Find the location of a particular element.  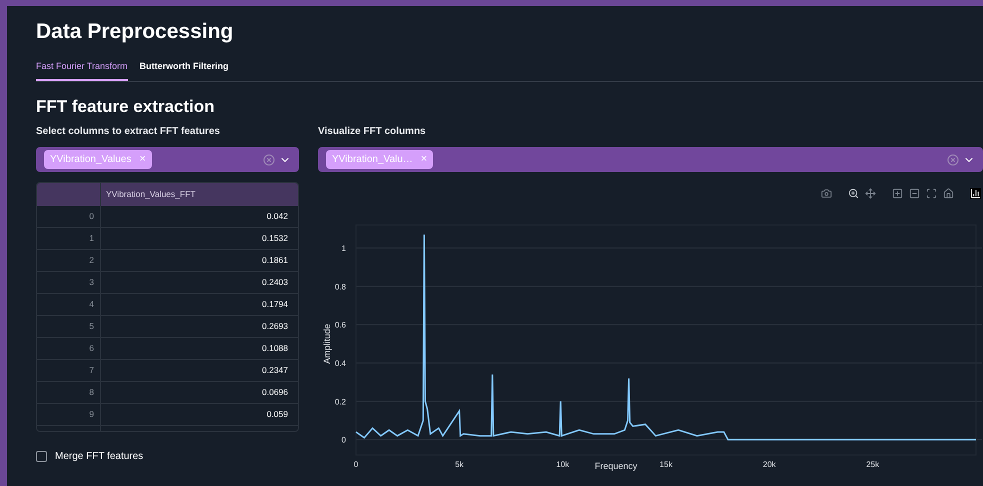

section-title: FFT feature extraction is located at coordinates (126, 107).